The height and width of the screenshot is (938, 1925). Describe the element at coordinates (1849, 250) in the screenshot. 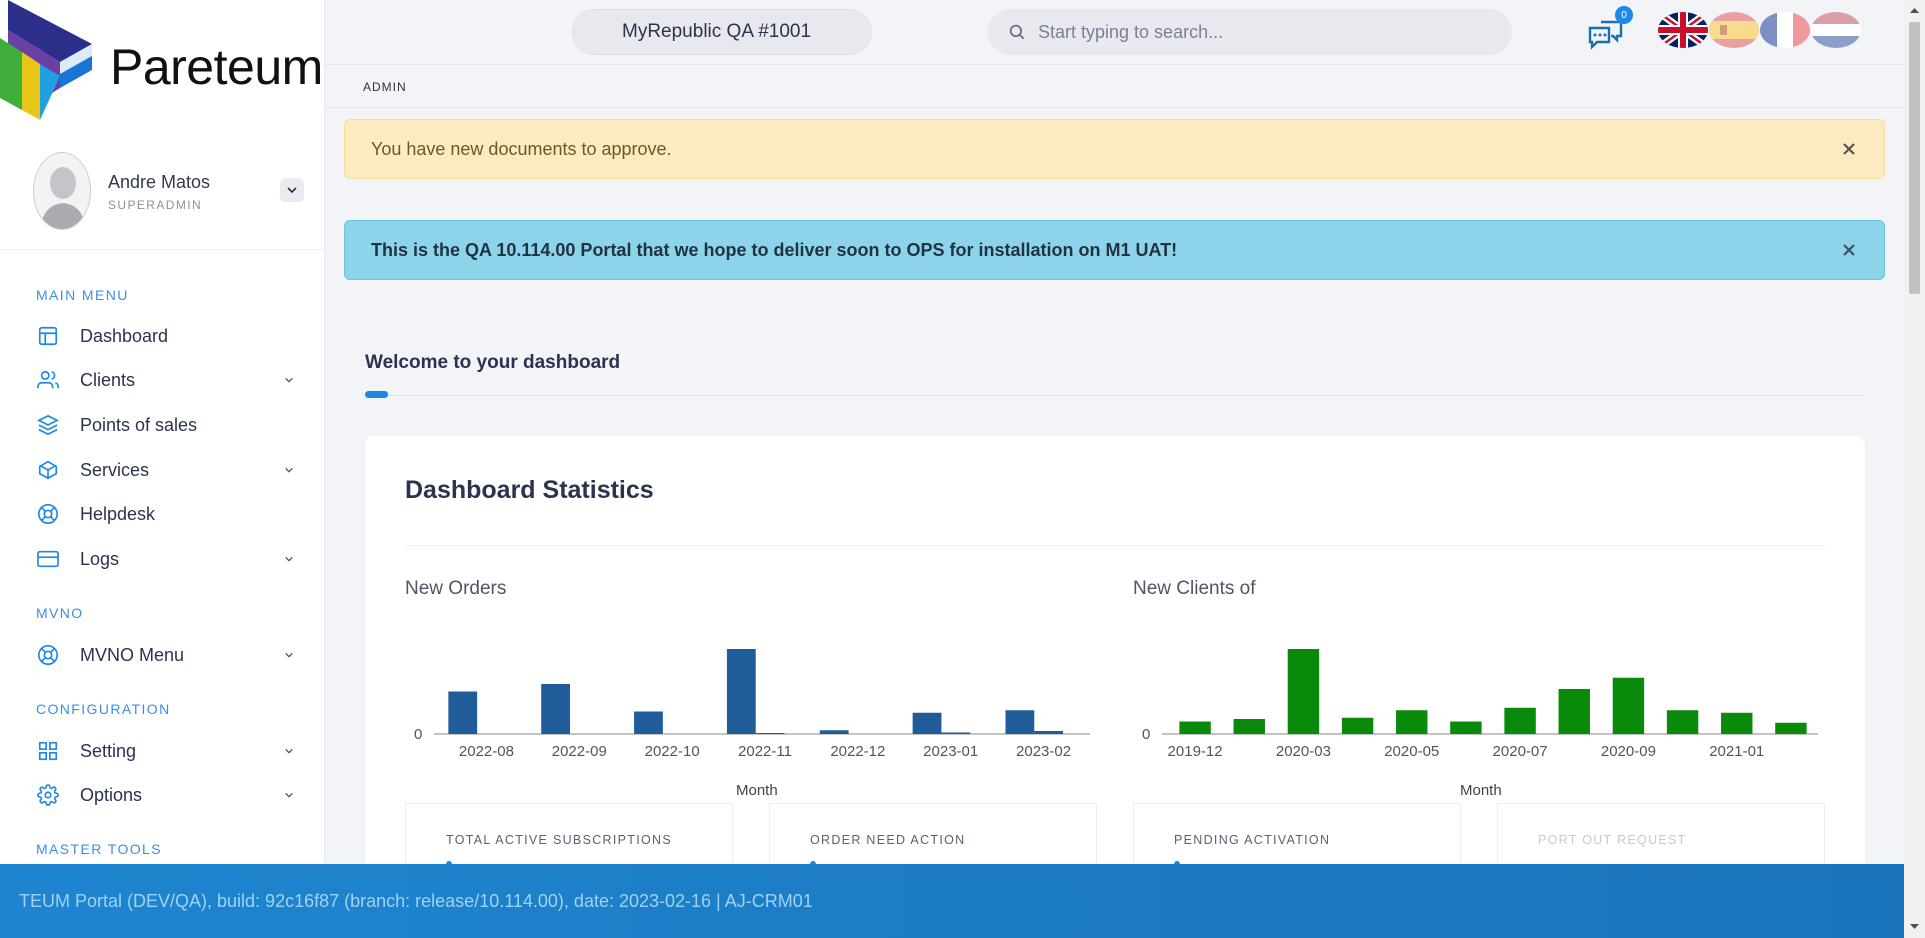

I see `close-info-button` at that location.